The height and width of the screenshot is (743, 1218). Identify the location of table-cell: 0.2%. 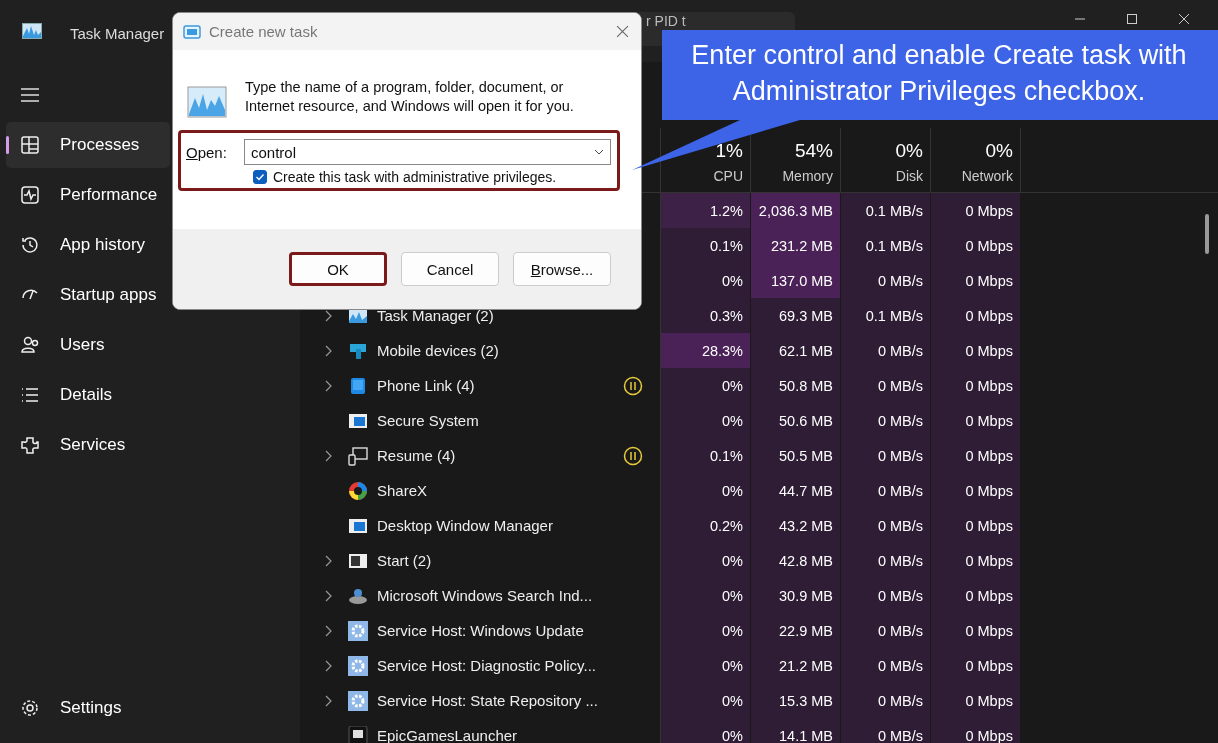
(706, 525).